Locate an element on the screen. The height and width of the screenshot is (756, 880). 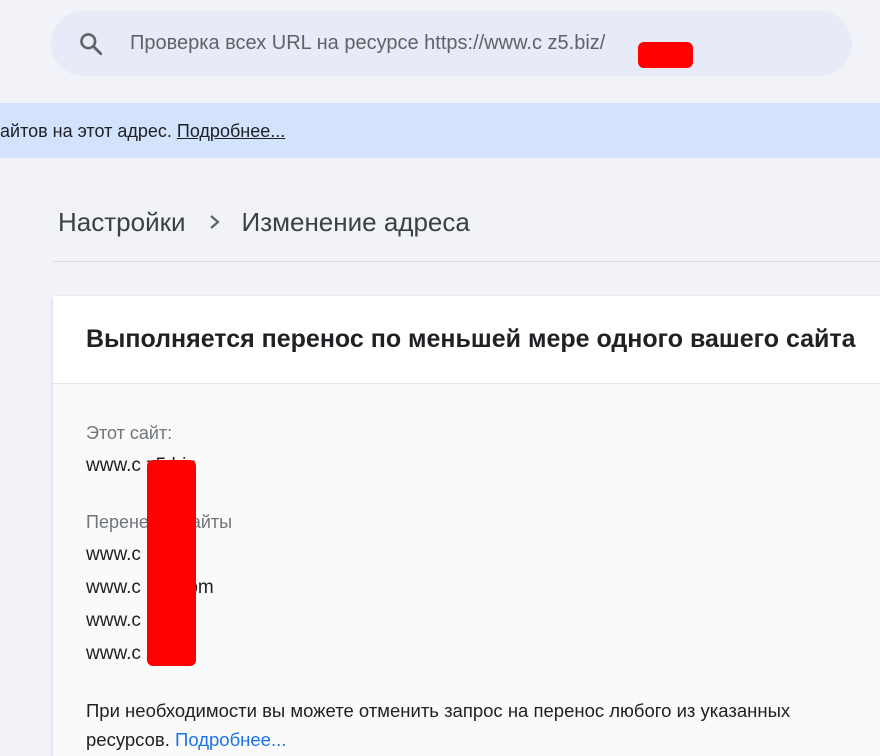
page-title: Изменение адреса is located at coordinates (355, 221).